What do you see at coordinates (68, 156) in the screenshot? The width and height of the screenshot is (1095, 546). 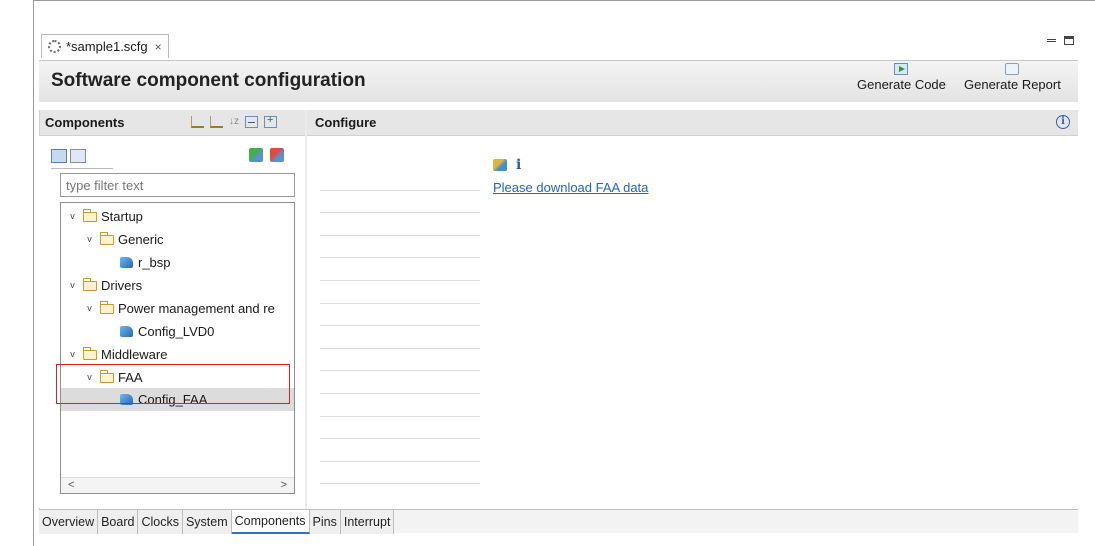 I see `view-toggle` at bounding box center [68, 156].